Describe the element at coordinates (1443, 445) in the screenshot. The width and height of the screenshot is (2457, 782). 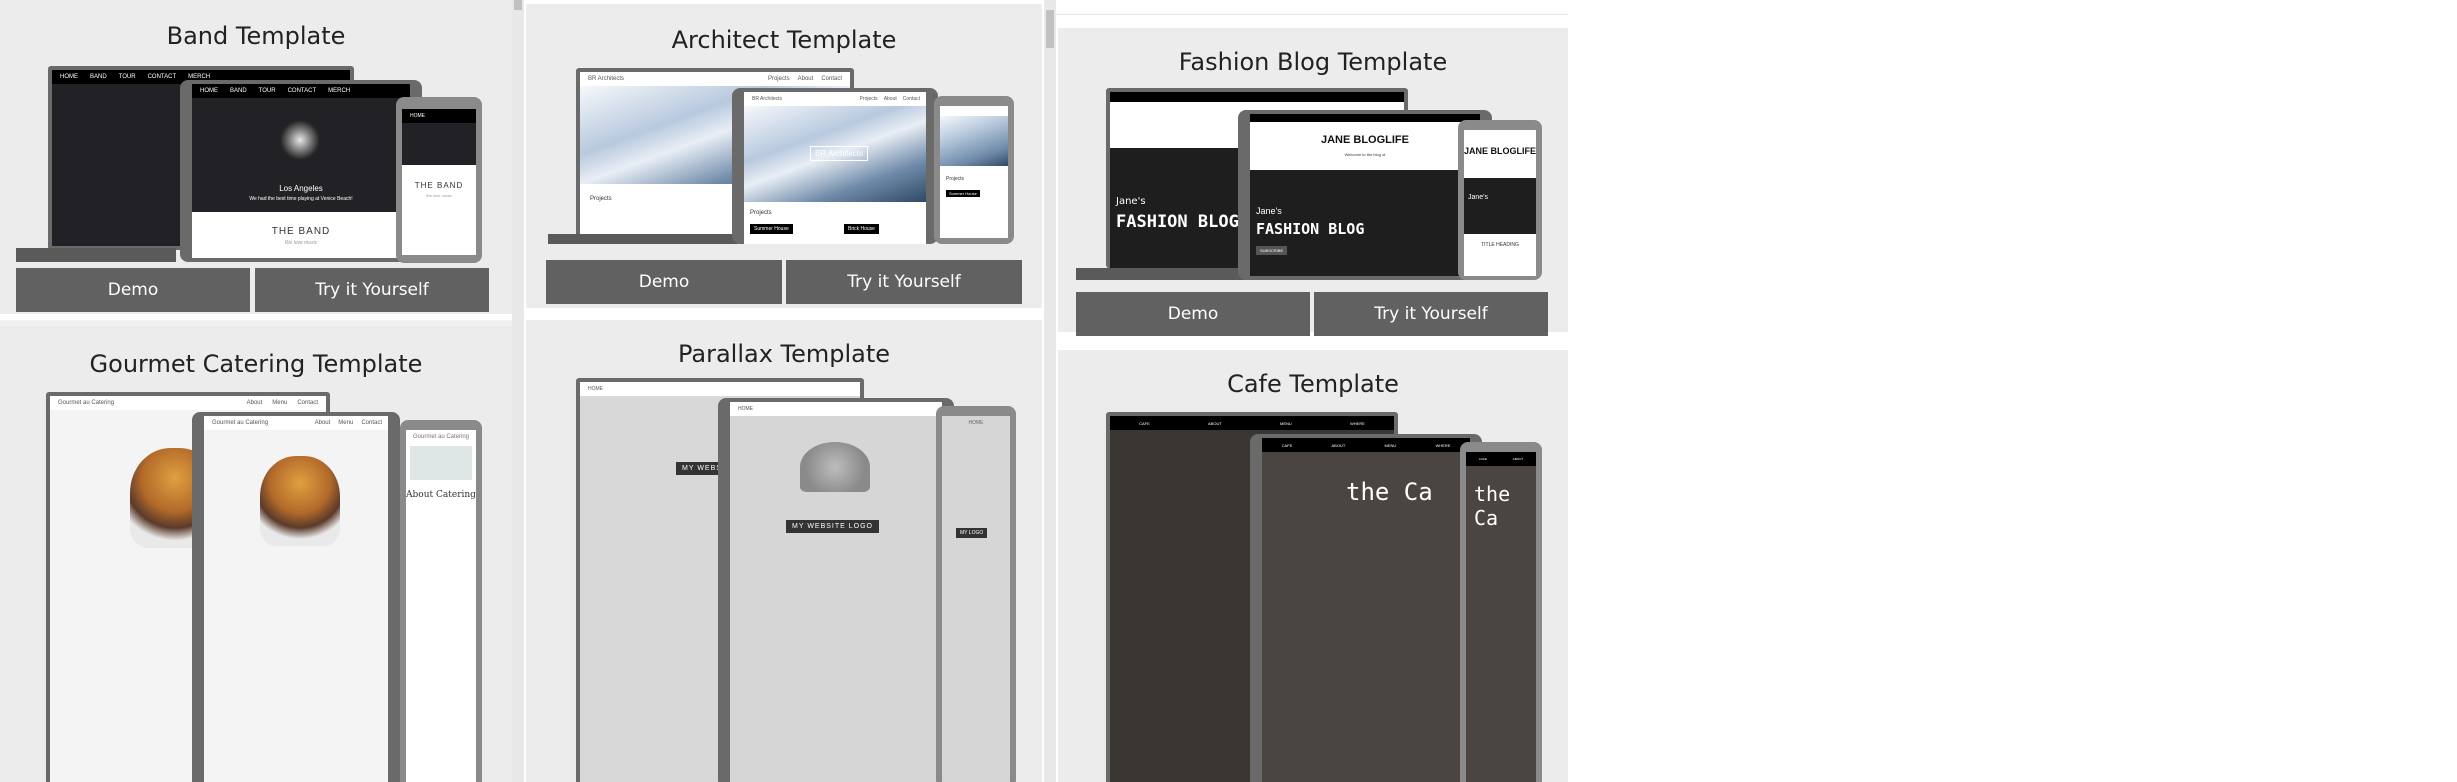
I see `nav-link: WHERE` at that location.